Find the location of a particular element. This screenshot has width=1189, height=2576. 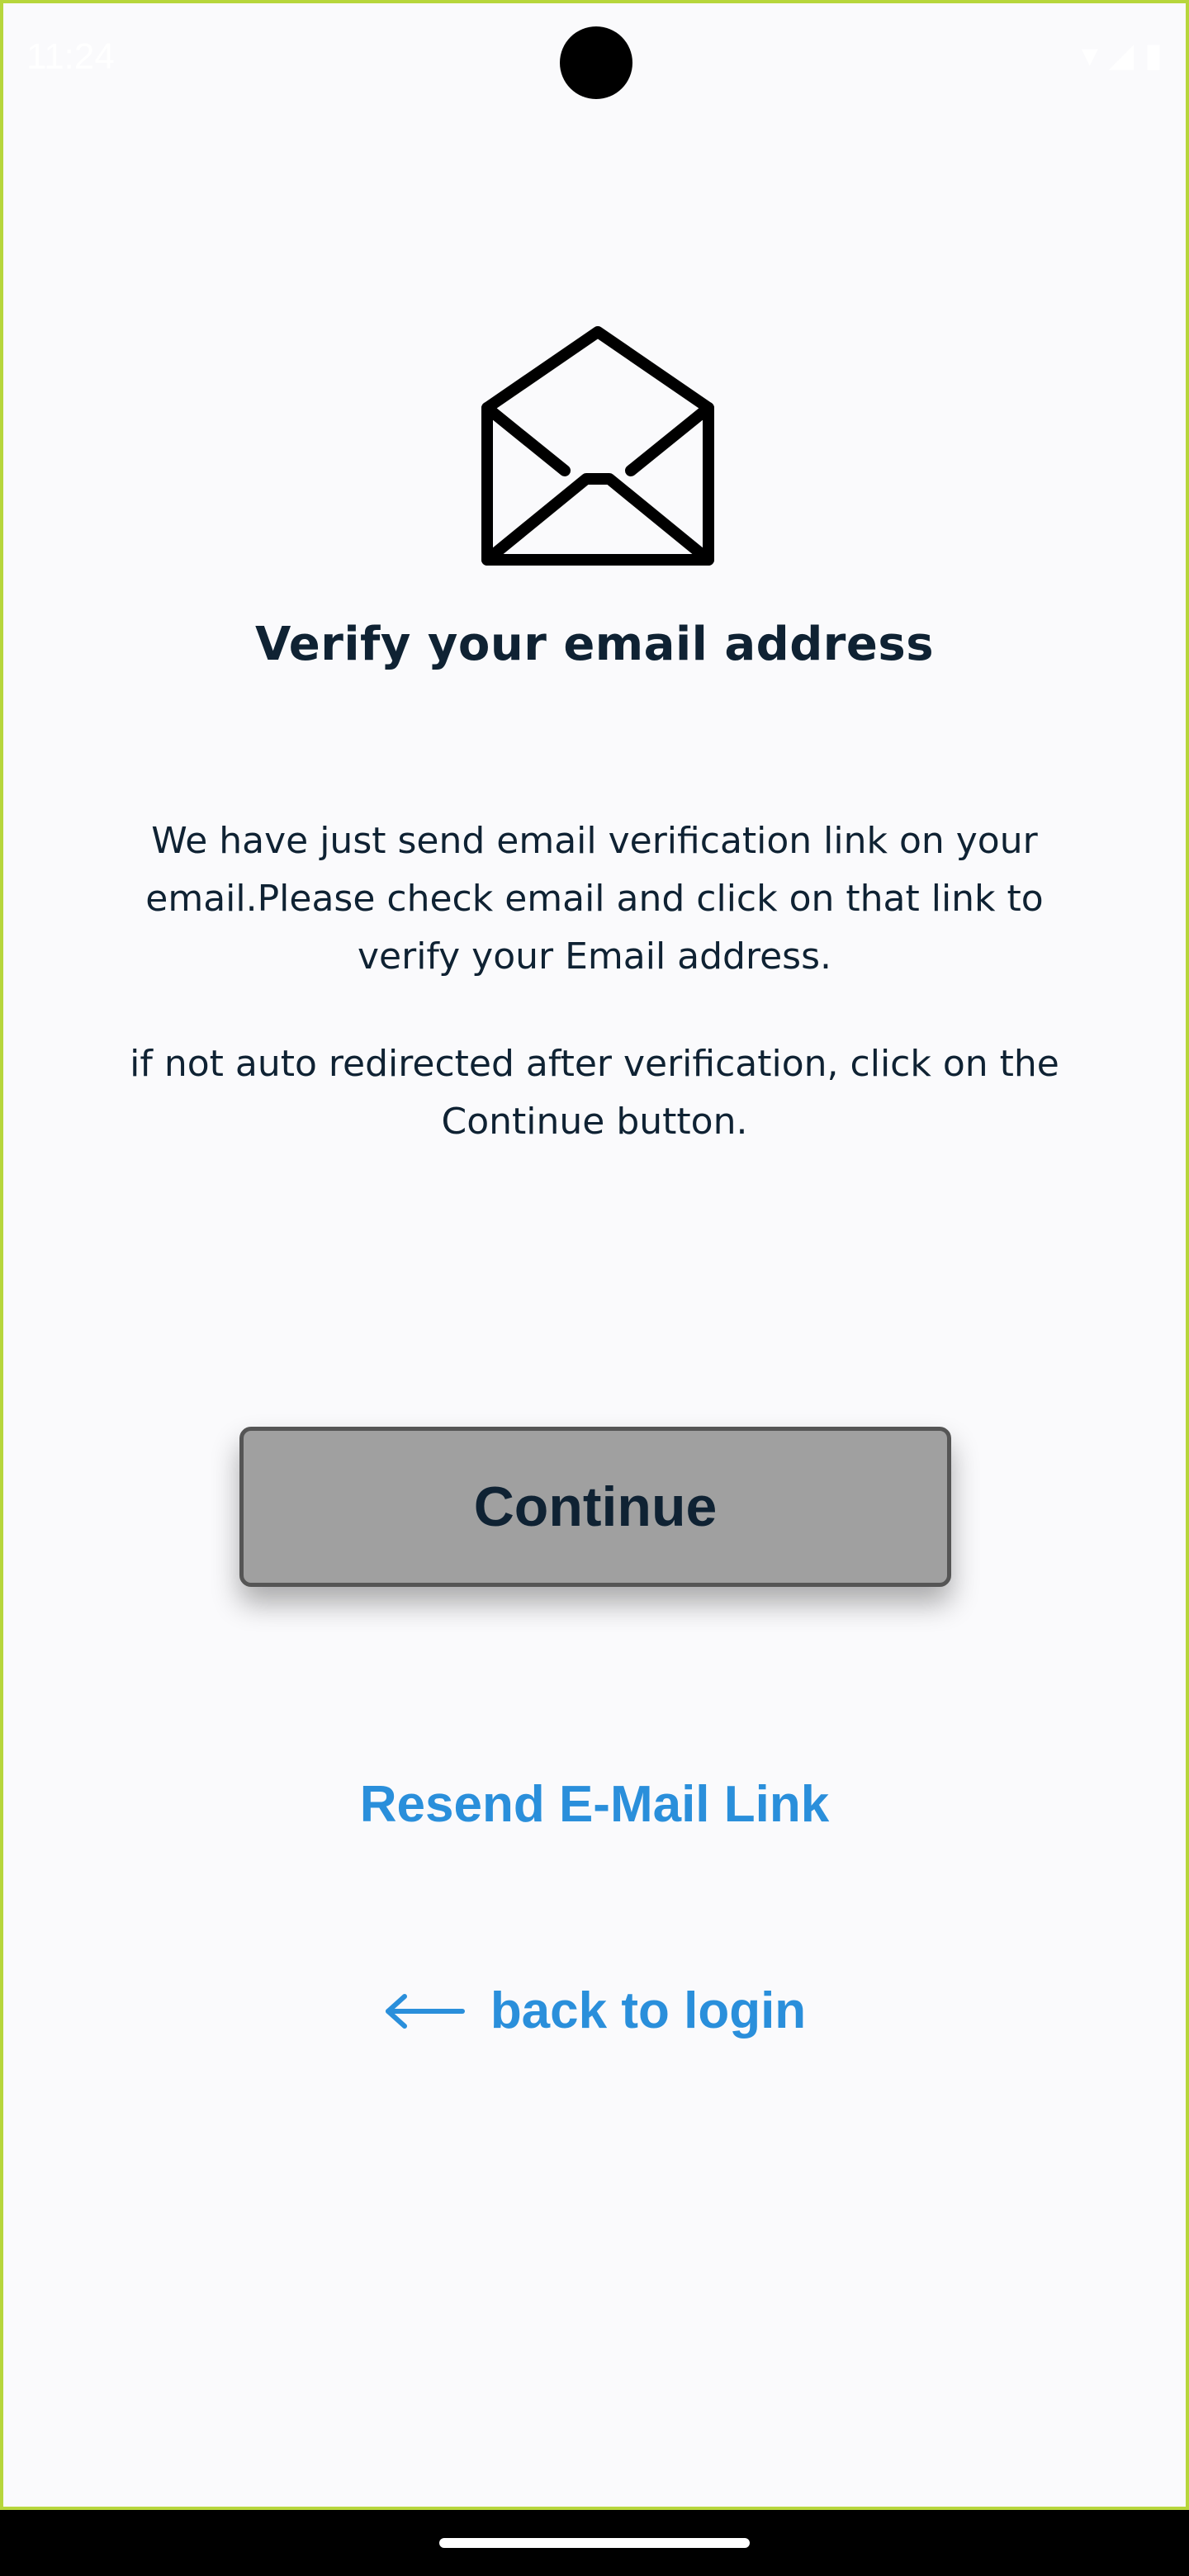

back-to-login-link: back to login is located at coordinates (594, 2011).